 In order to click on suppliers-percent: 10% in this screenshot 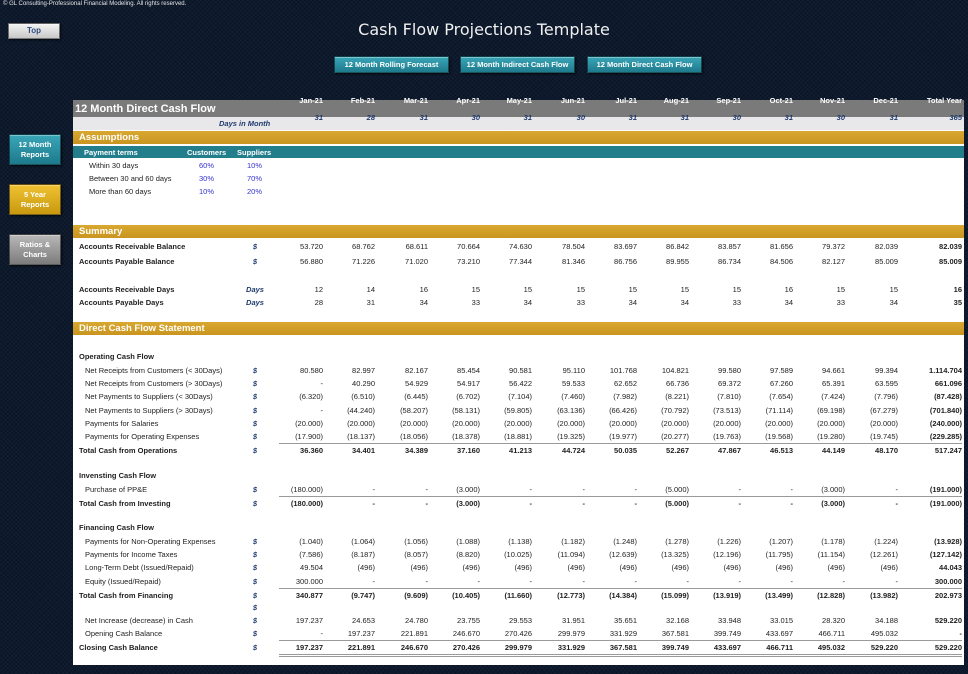, I will do `click(254, 165)`.